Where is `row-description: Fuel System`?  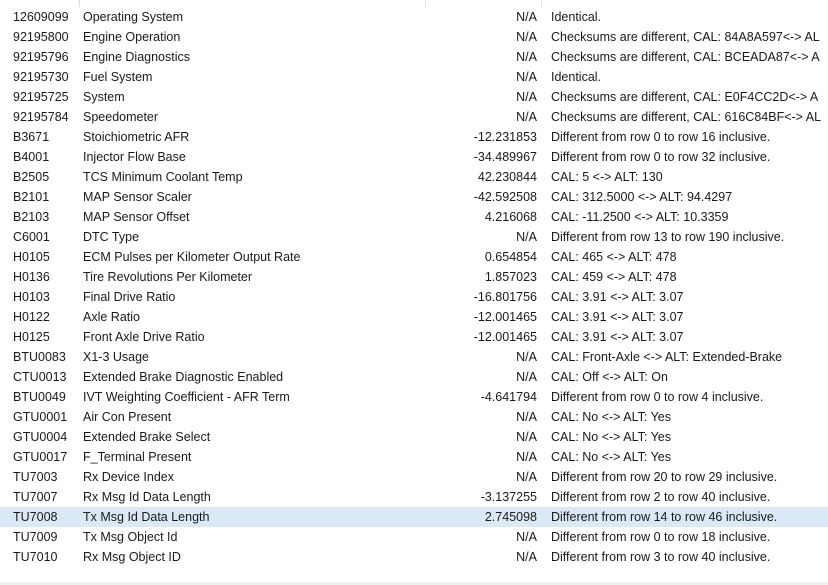
row-description: Fuel System is located at coordinates (118, 77).